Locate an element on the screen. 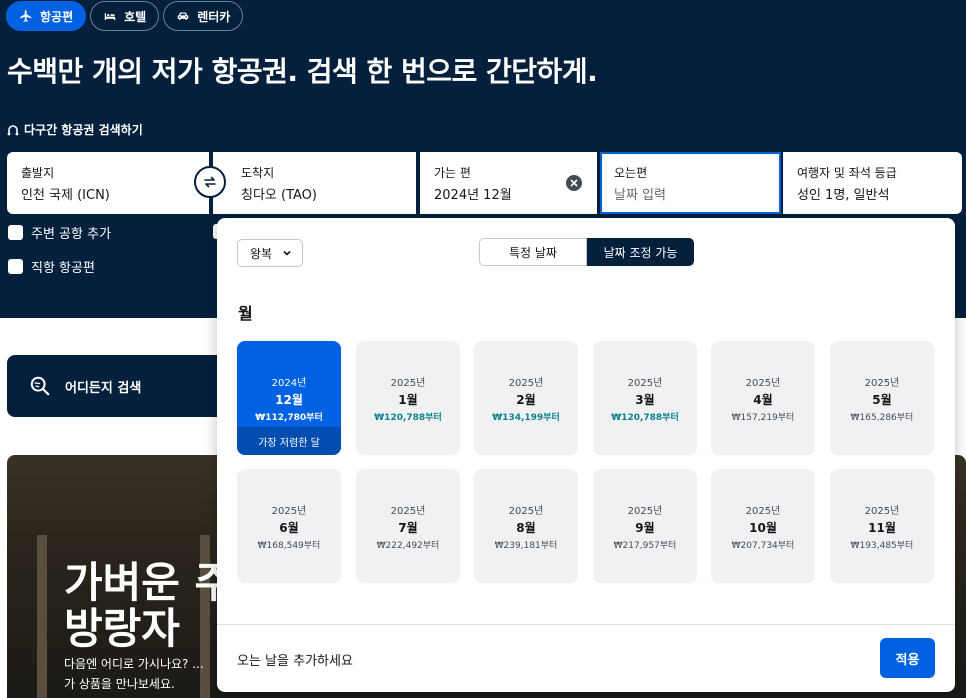  month-card: 2024년 12월 ₩112,780부터가장 저렴한 달 is located at coordinates (289, 398).